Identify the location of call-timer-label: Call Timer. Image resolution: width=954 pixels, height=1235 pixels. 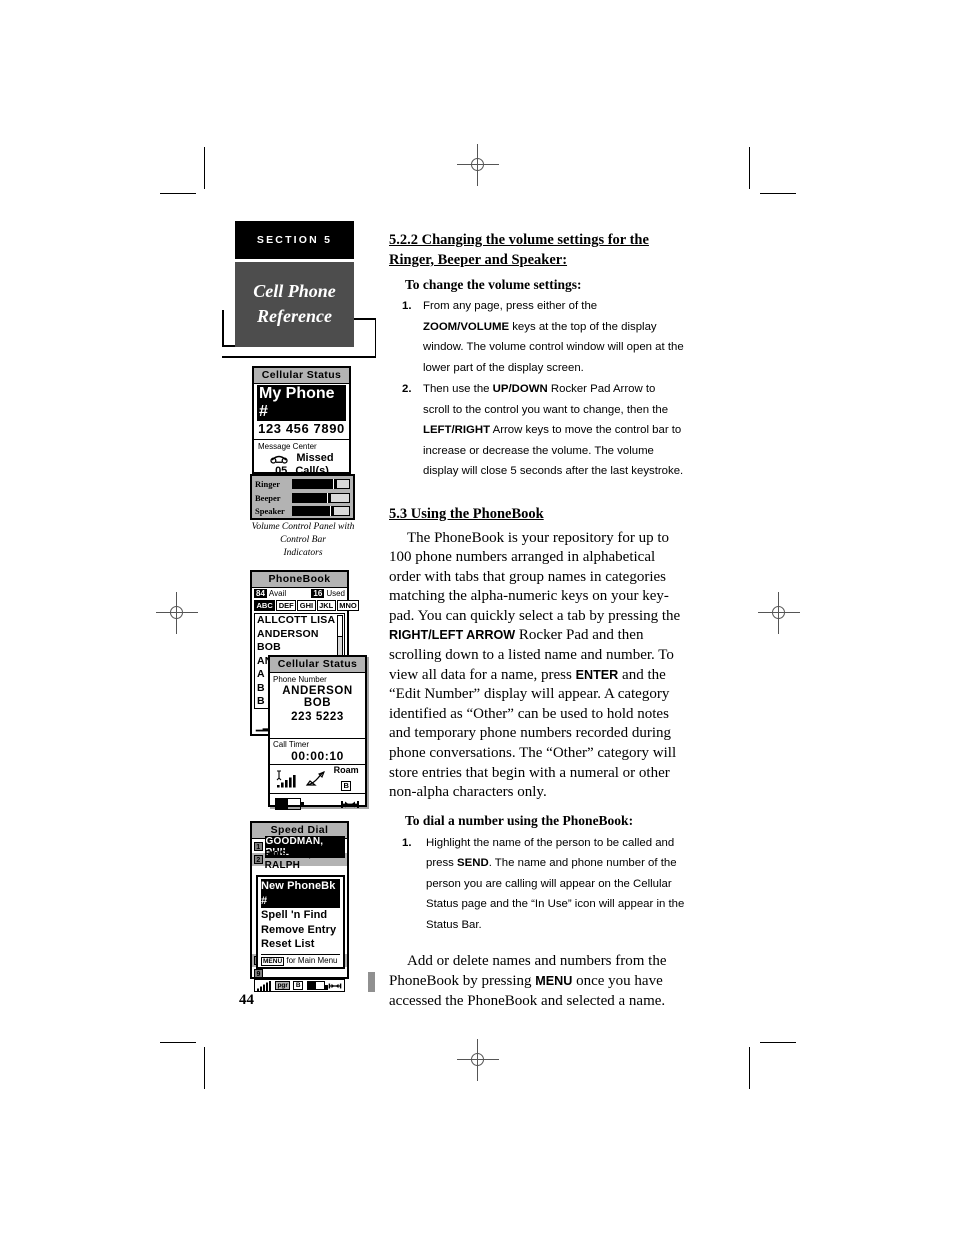
(291, 744).